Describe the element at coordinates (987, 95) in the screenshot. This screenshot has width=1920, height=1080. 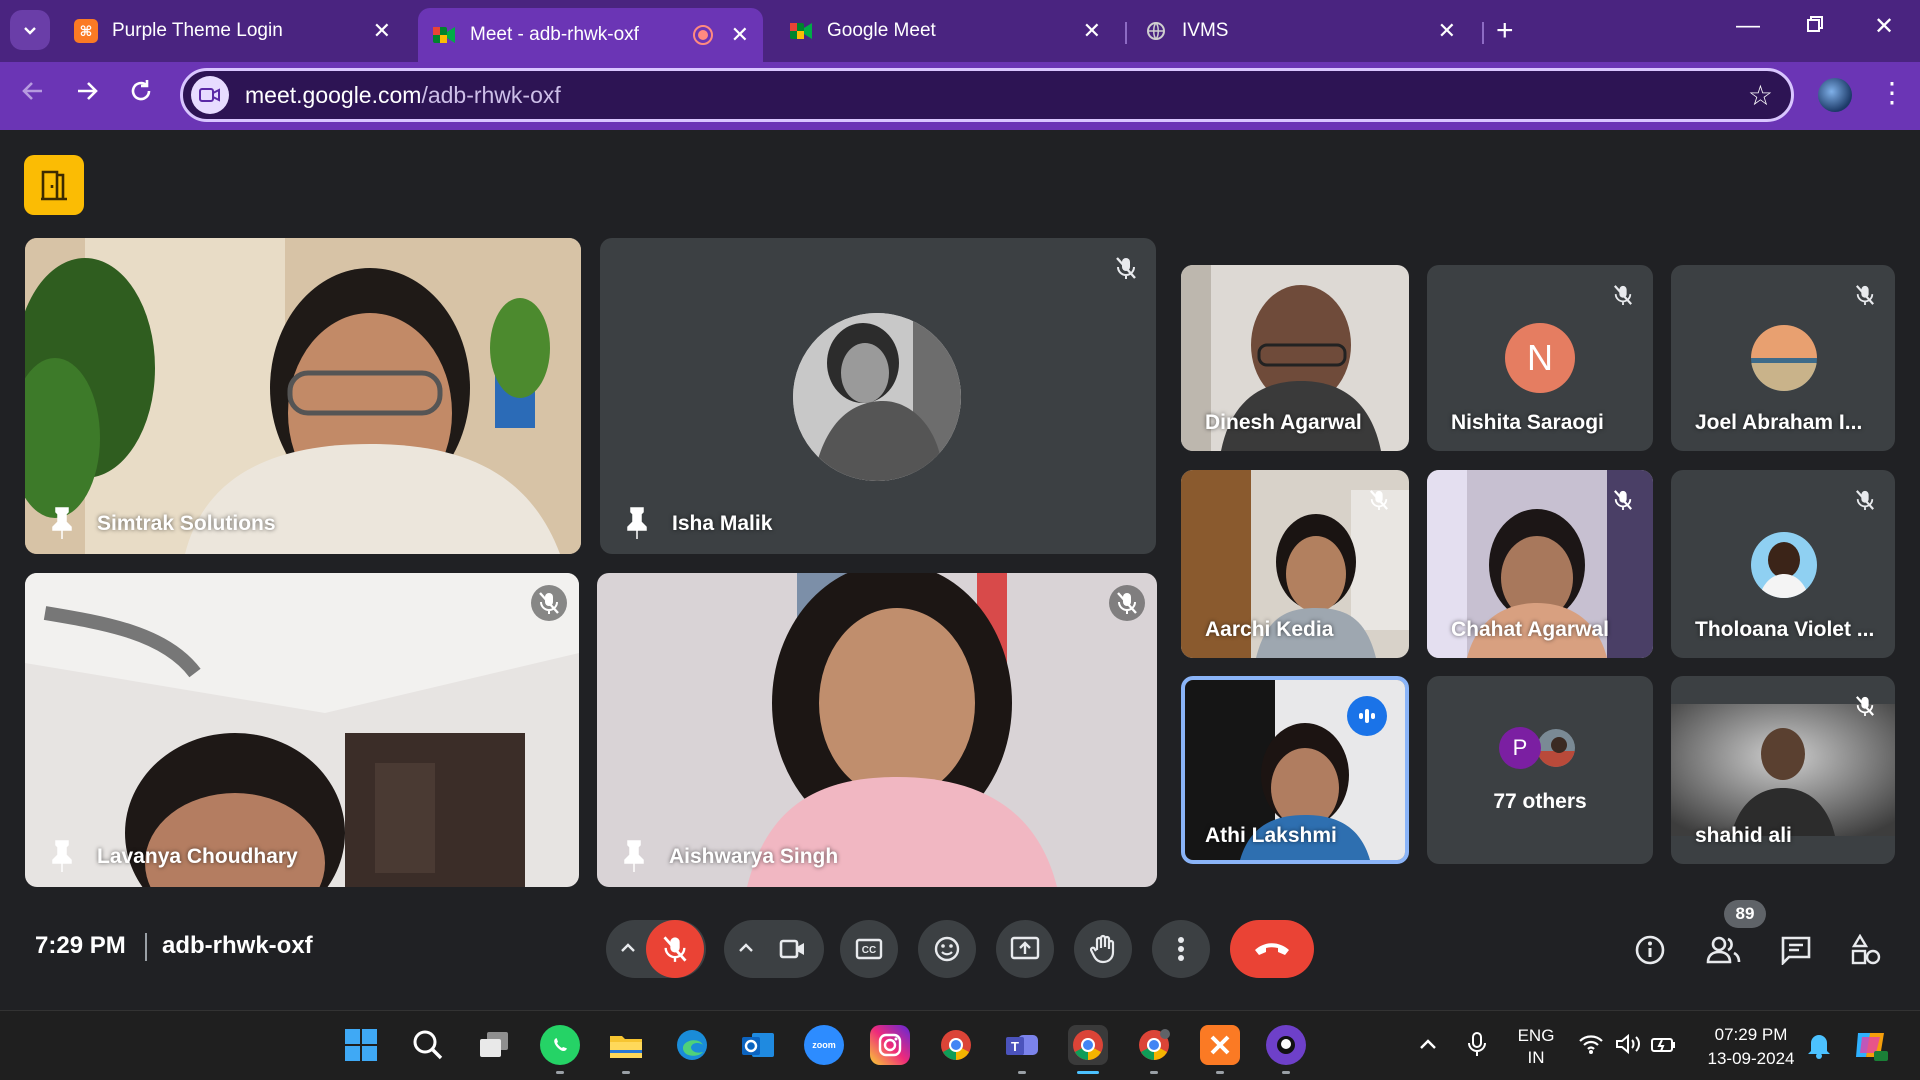
I see `address-bar: meet.google.com/adb-rhwk-oxf ☆` at that location.